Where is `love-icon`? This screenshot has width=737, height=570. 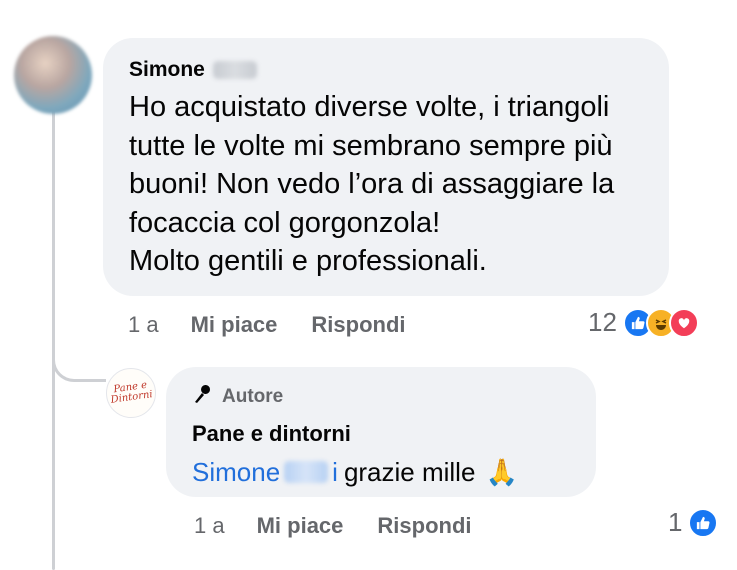
love-icon is located at coordinates (683, 322).